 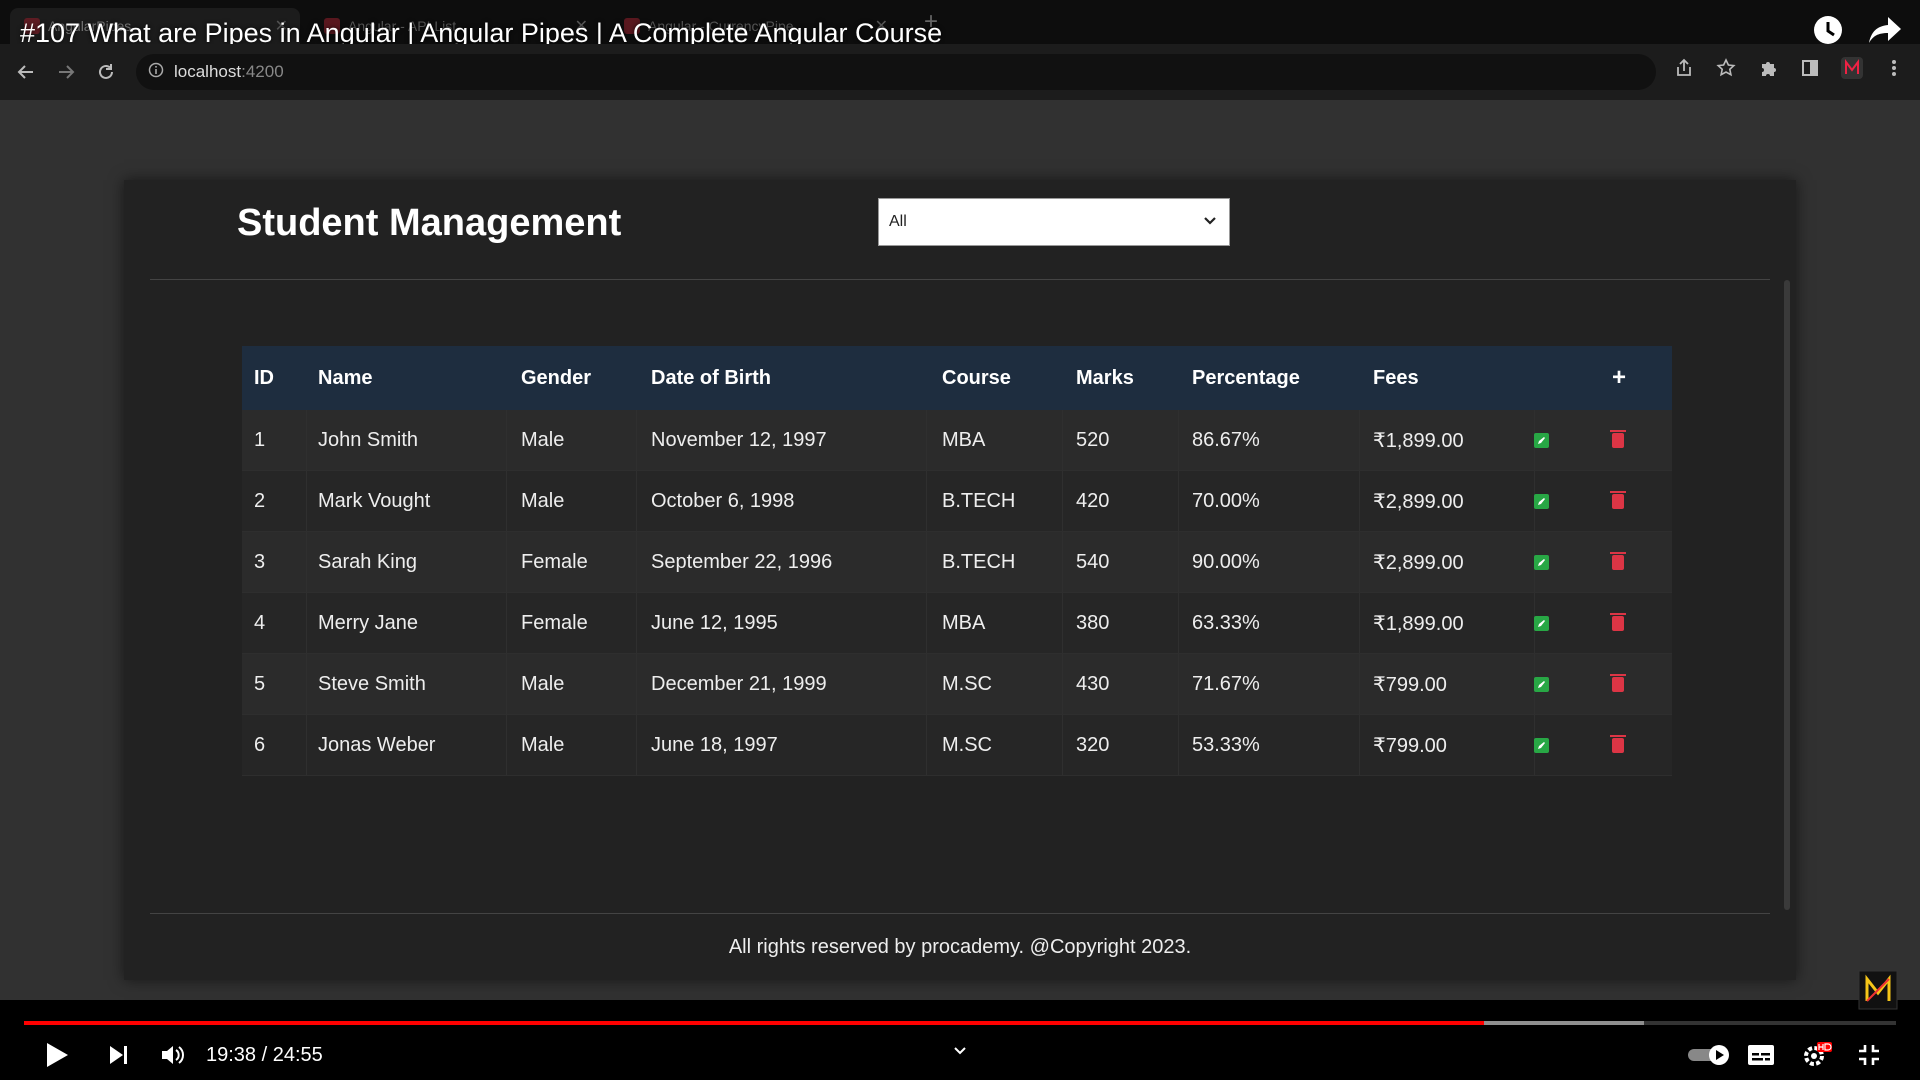 I want to click on browser-toolbar: localhost:4200, so click(x=960, y=72).